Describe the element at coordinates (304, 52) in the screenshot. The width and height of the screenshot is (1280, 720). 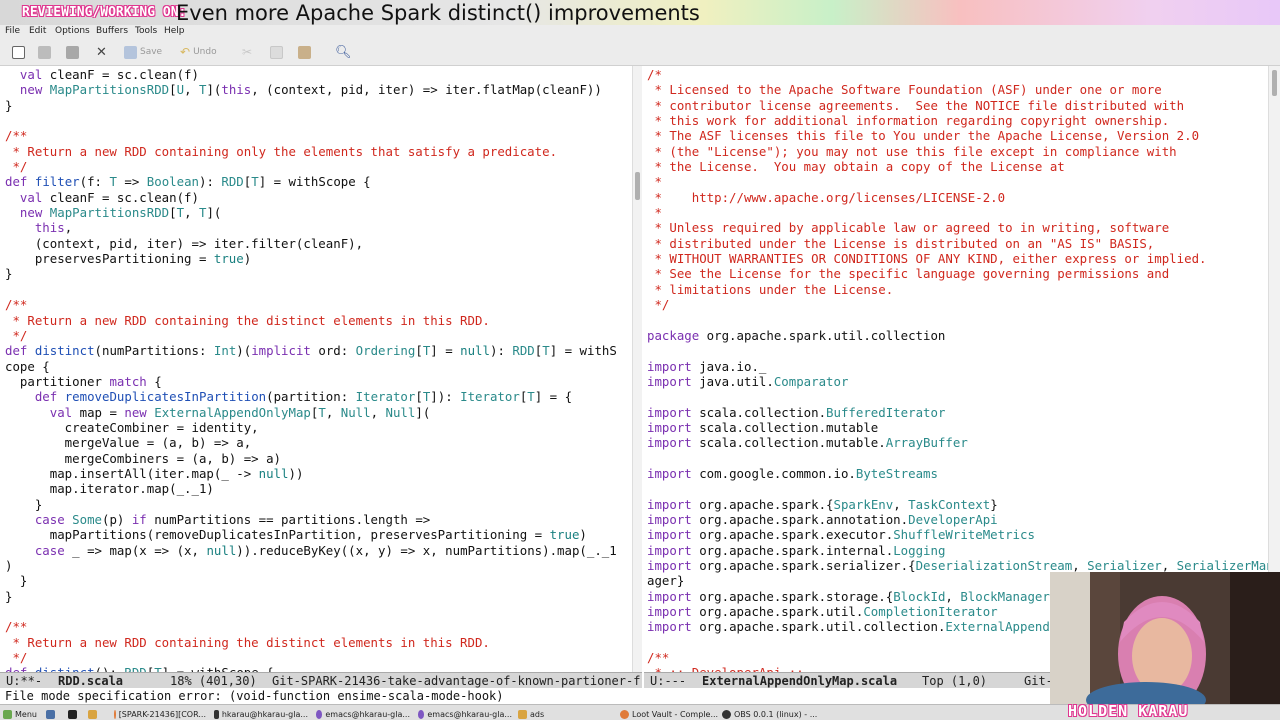
I see `paste-button` at that location.